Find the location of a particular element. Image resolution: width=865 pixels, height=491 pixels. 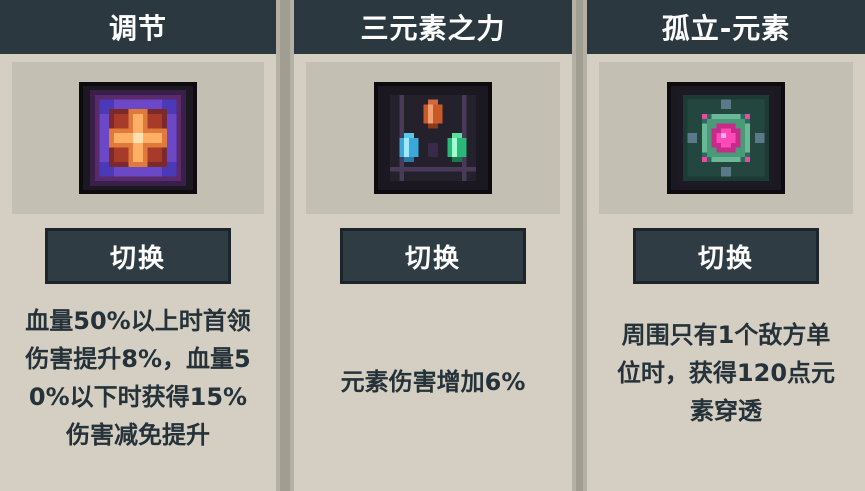

isolation-element-icon is located at coordinates (726, 138).